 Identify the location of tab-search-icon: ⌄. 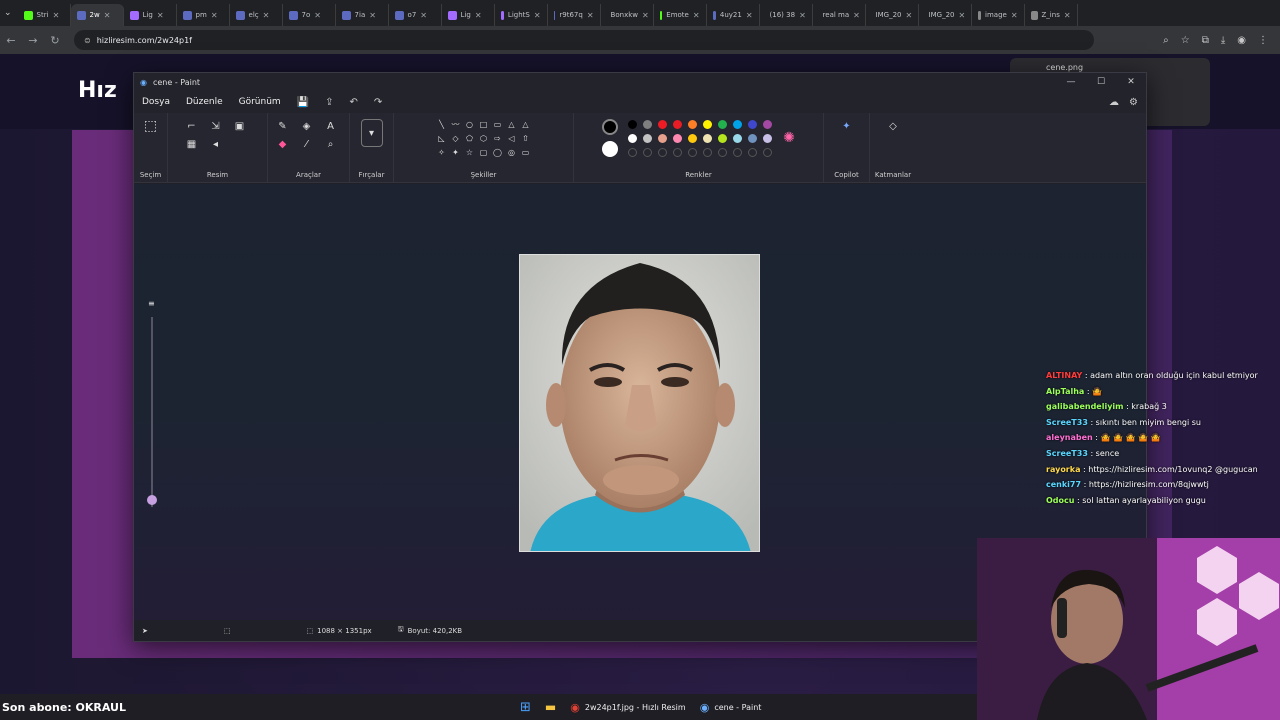
(8, 13).